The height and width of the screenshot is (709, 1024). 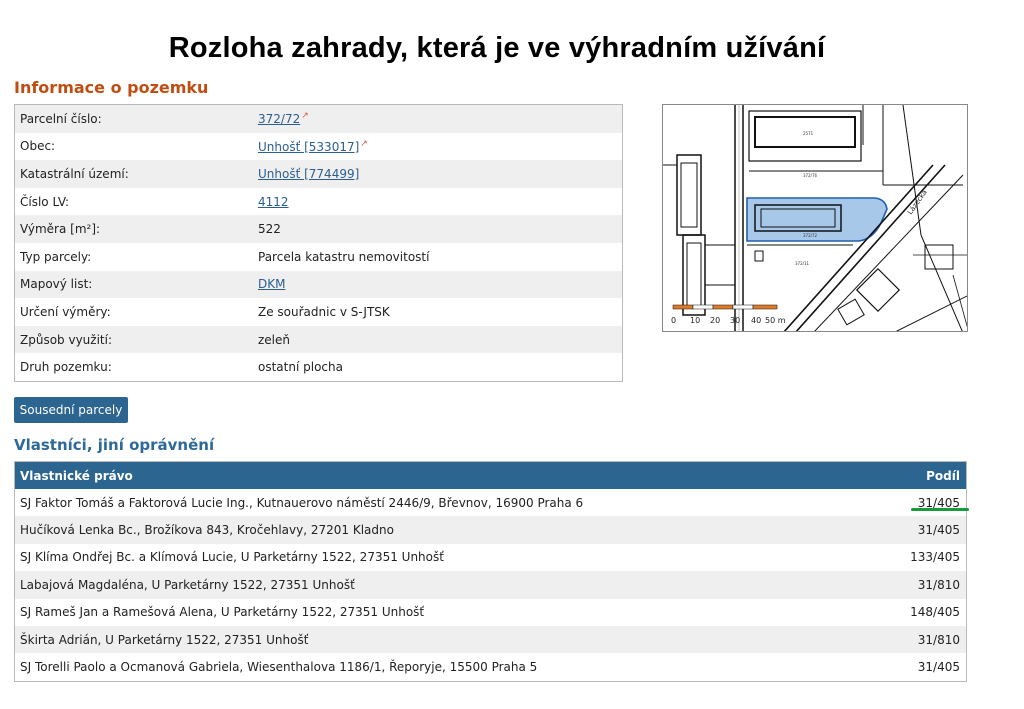 I want to click on info-row-municipality: Obec: Unhošť [533017]↗, so click(x=318, y=146).